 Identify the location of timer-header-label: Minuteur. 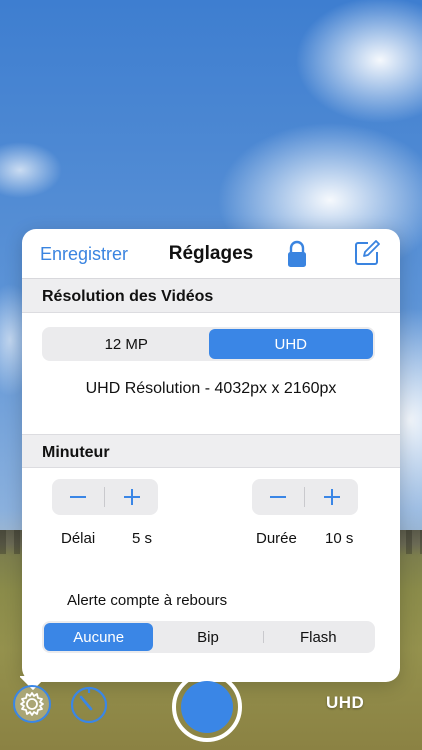
(76, 452).